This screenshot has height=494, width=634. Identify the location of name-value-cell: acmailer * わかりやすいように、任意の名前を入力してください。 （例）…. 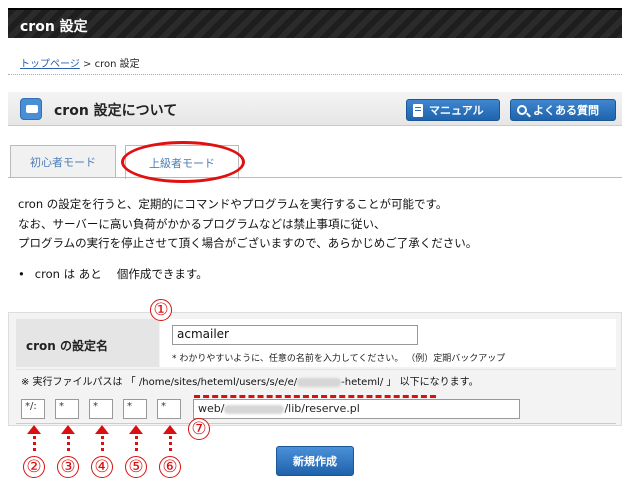
(388, 343).